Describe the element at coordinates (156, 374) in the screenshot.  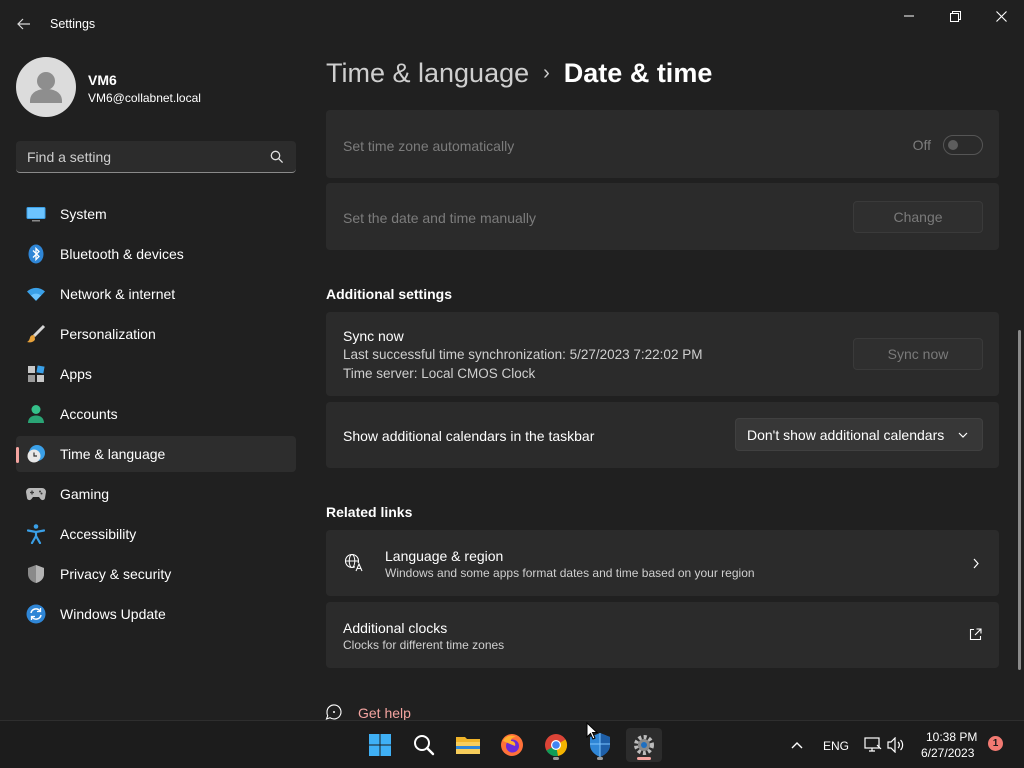
I see `sidebar-item-apps: Apps` at that location.